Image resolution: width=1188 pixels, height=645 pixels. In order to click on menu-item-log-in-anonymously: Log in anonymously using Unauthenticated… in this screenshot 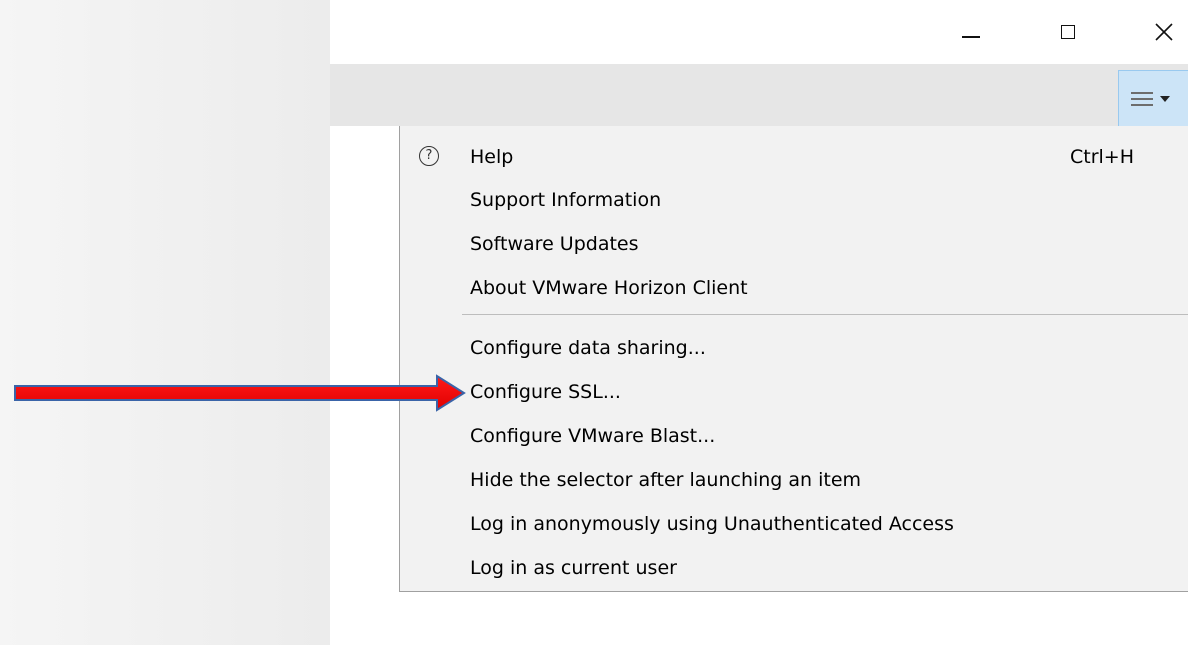, I will do `click(794, 525)`.